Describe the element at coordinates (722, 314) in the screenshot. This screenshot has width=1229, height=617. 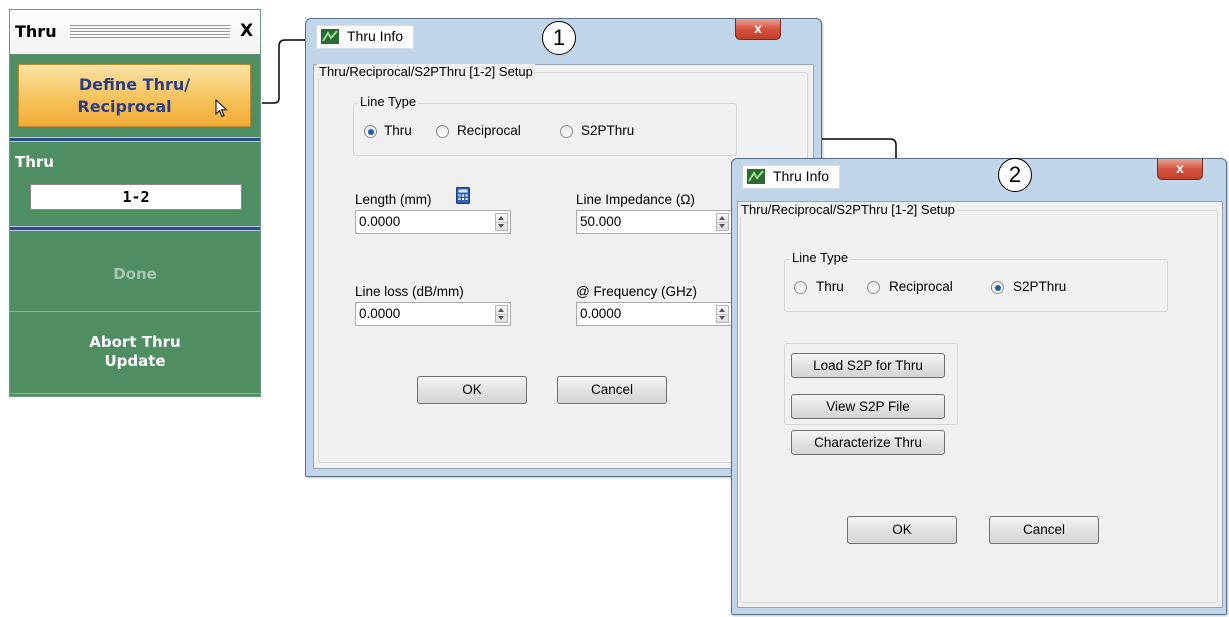
I see `frequency-spinner` at that location.